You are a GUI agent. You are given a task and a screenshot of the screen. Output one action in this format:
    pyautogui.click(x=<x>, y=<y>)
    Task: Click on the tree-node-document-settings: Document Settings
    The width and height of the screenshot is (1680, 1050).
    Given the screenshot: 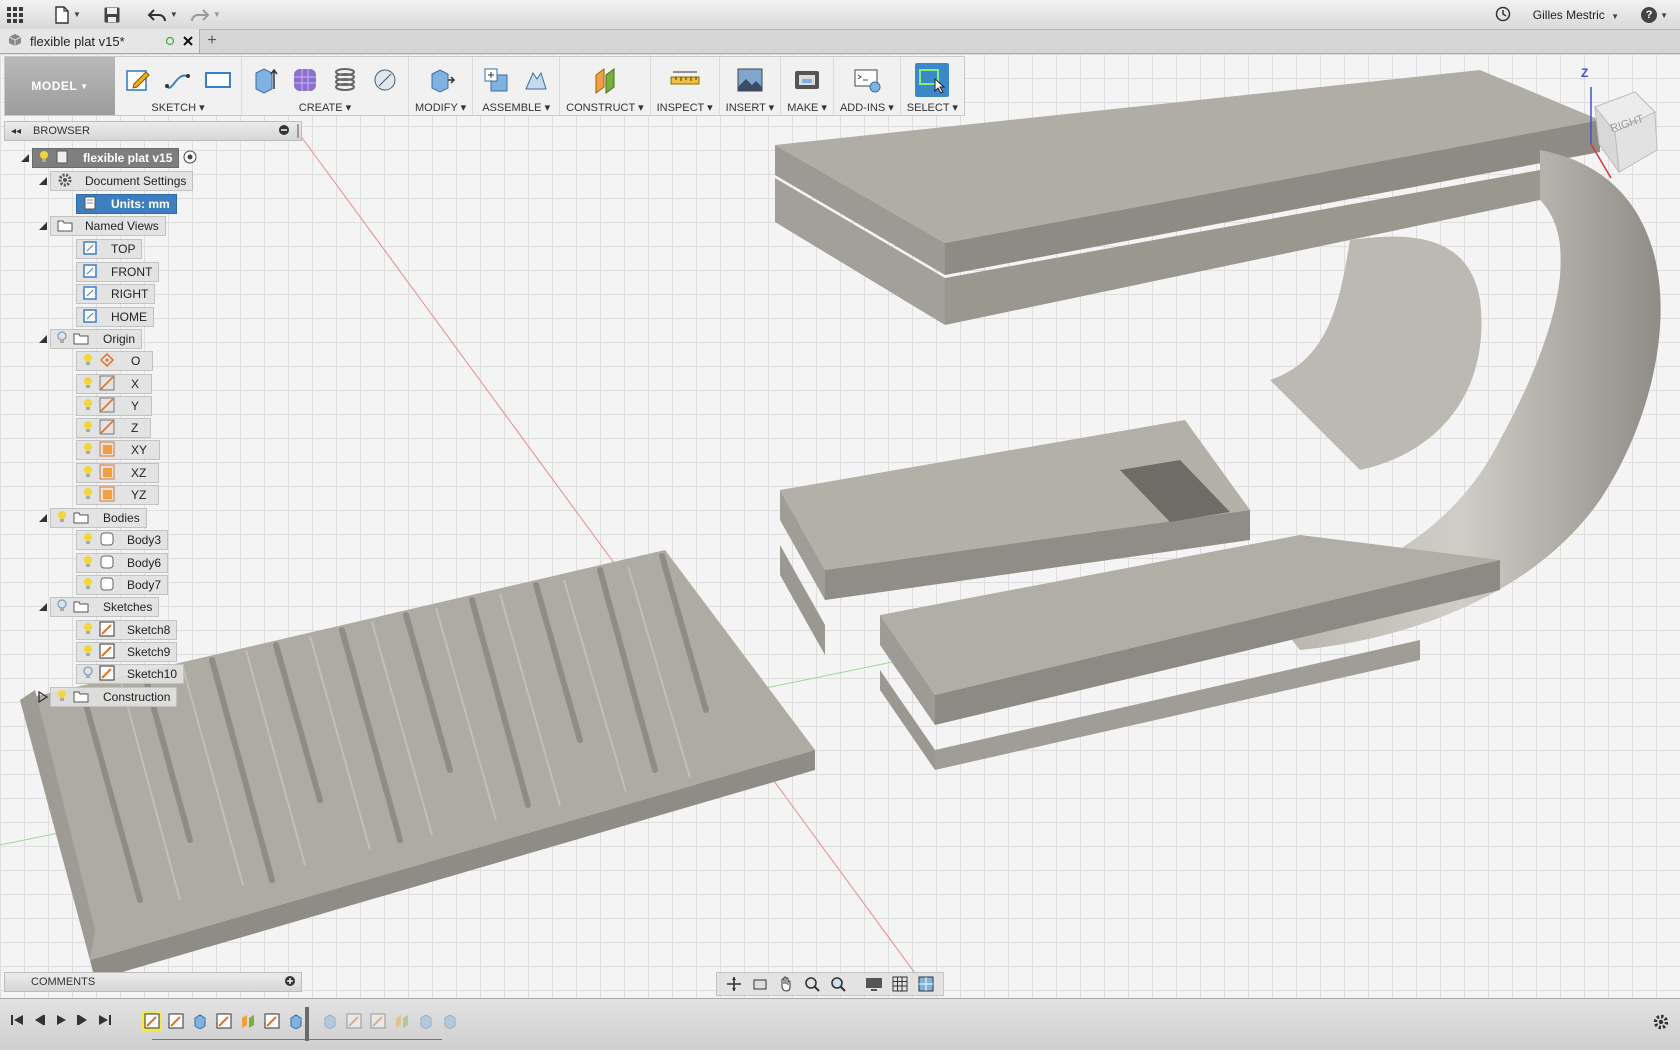 What is the action you would take?
    pyautogui.click(x=115, y=181)
    